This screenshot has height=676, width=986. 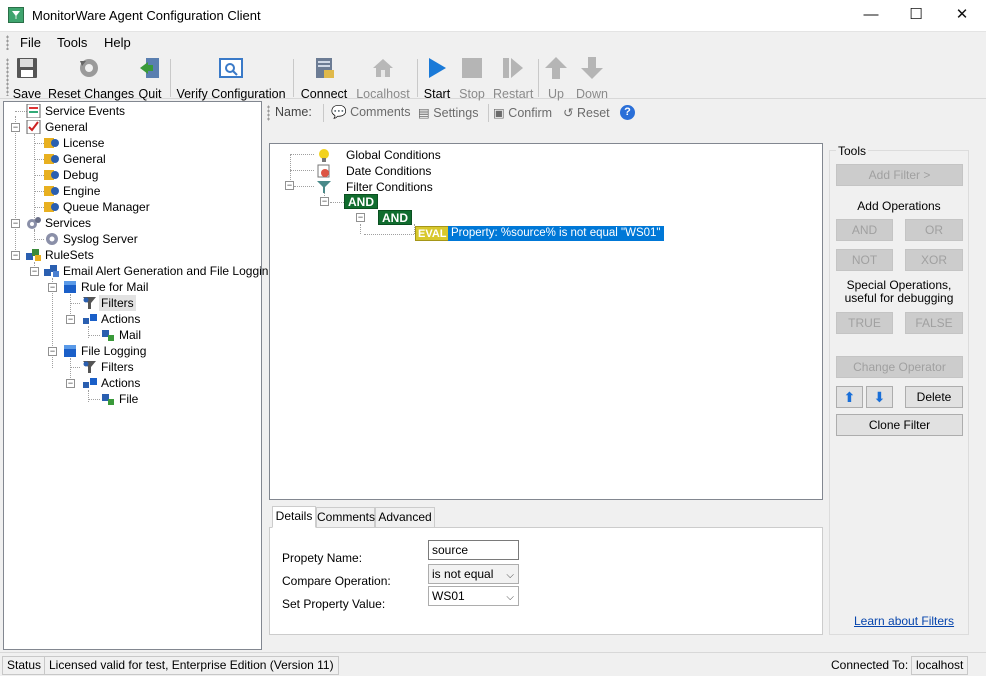 What do you see at coordinates (405, 517) in the screenshot?
I see `tab-advanced: Advanced` at bounding box center [405, 517].